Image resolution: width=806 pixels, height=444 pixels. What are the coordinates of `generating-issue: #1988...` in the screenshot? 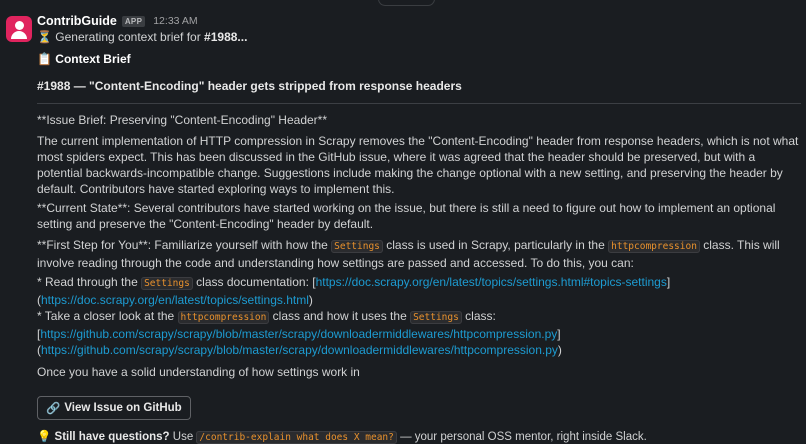 It's located at (226, 37).